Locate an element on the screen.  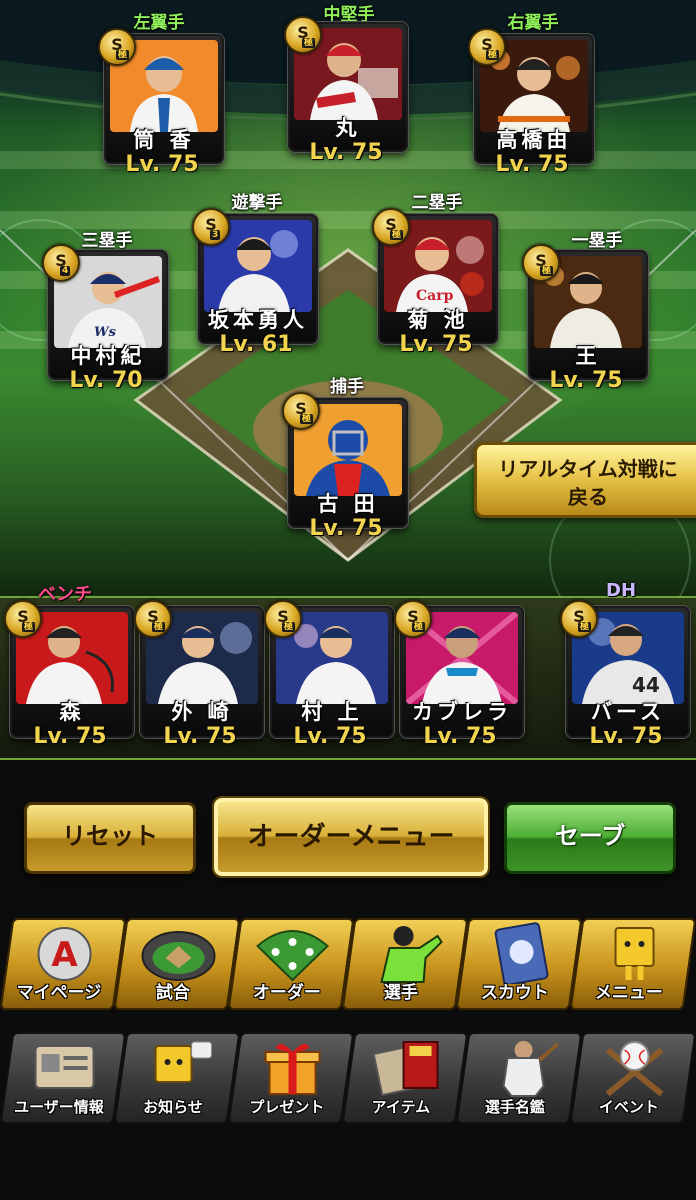
position-label-third-base: 三塁手 is located at coordinates (107, 241).